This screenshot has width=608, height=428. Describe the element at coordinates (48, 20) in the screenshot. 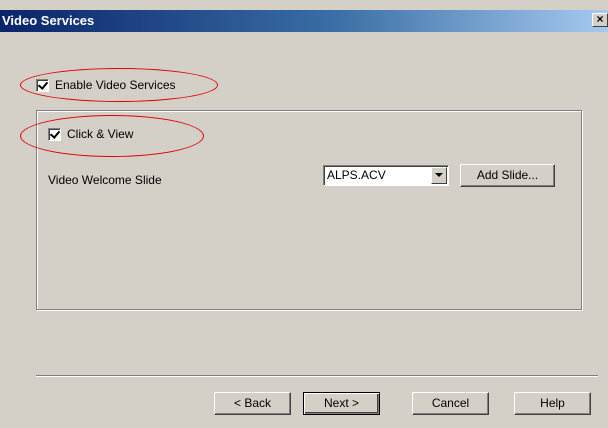

I see `window-title: Video Services` at that location.